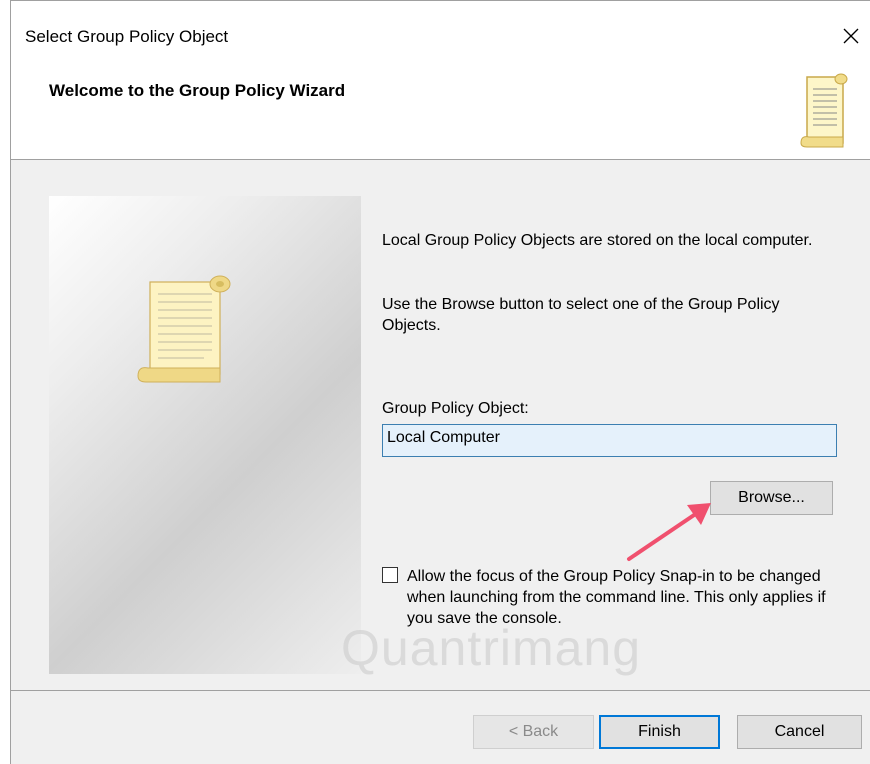 This screenshot has height=764, width=870. Describe the element at coordinates (659, 732) in the screenshot. I see `finish-button: Finish` at that location.